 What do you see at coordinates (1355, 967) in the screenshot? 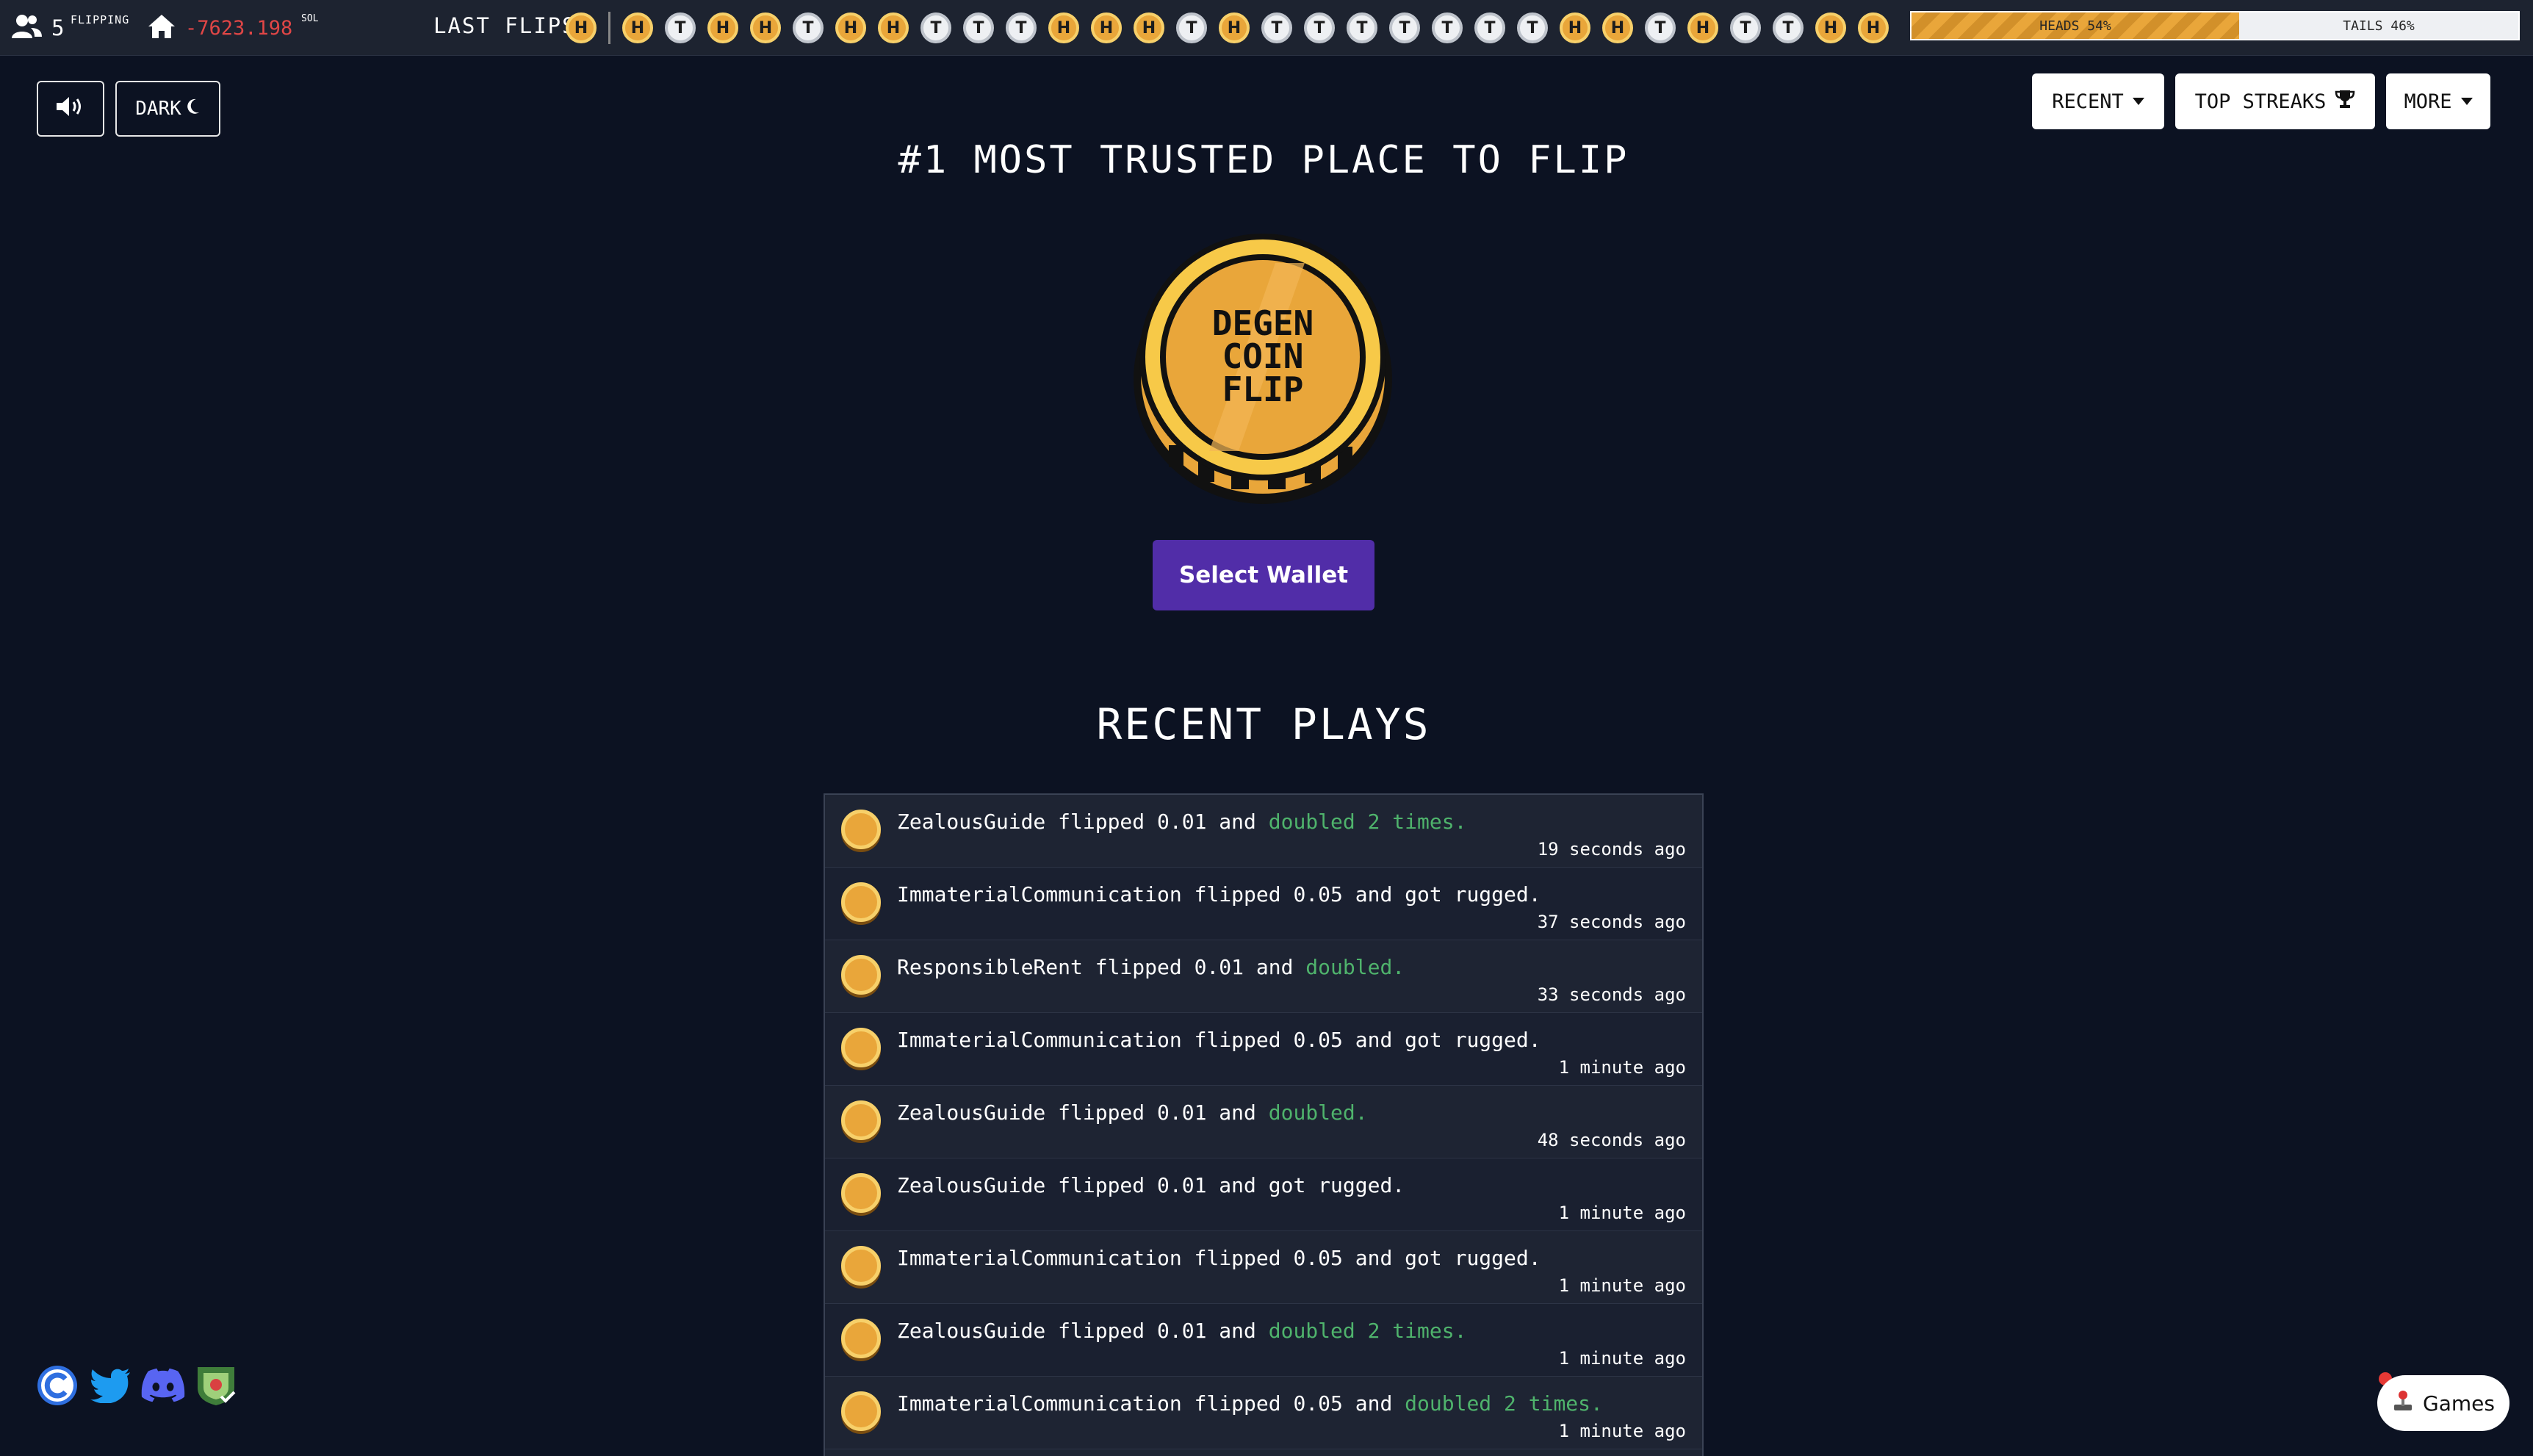
I see `play-result: doubled.` at bounding box center [1355, 967].